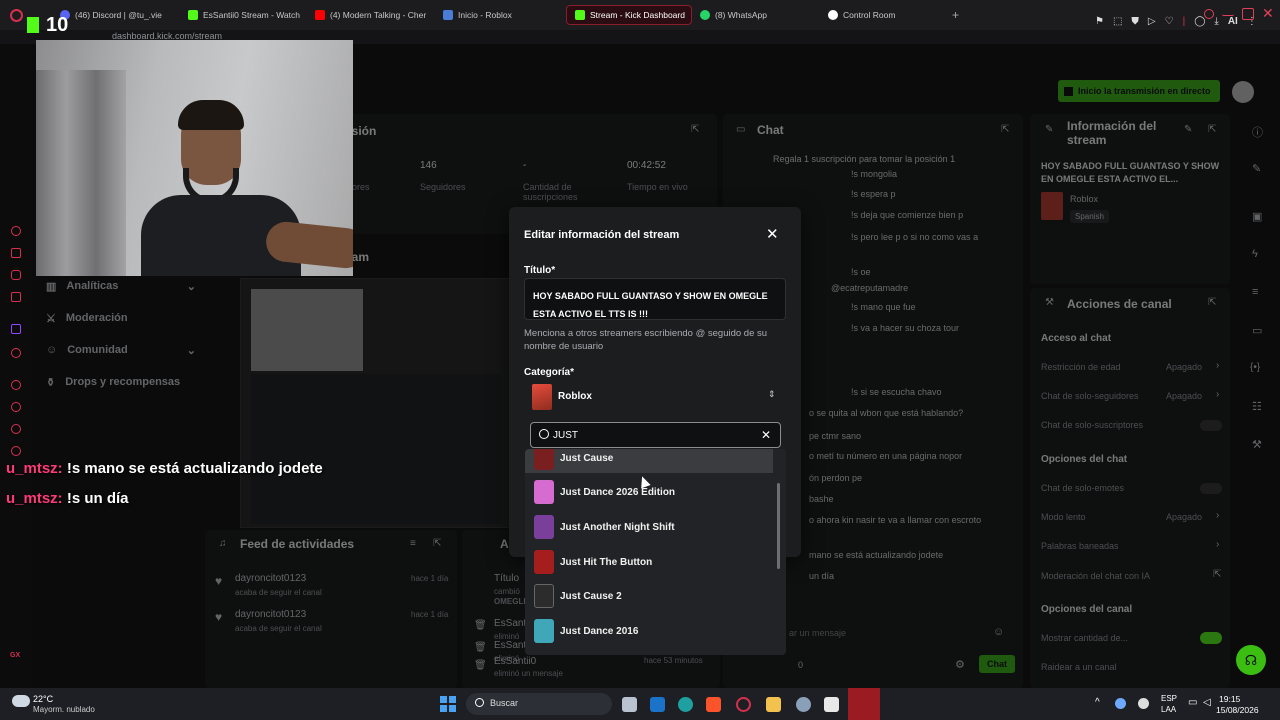 This screenshot has height=720, width=1280. Describe the element at coordinates (629, 15) in the screenshot. I see `tab-kick-dashboard: Stream - Kick Dashboard` at that location.